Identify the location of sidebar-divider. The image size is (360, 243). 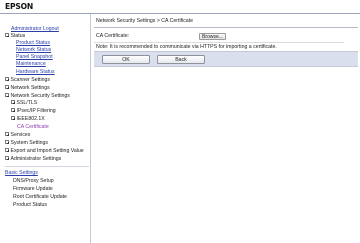
(47, 166).